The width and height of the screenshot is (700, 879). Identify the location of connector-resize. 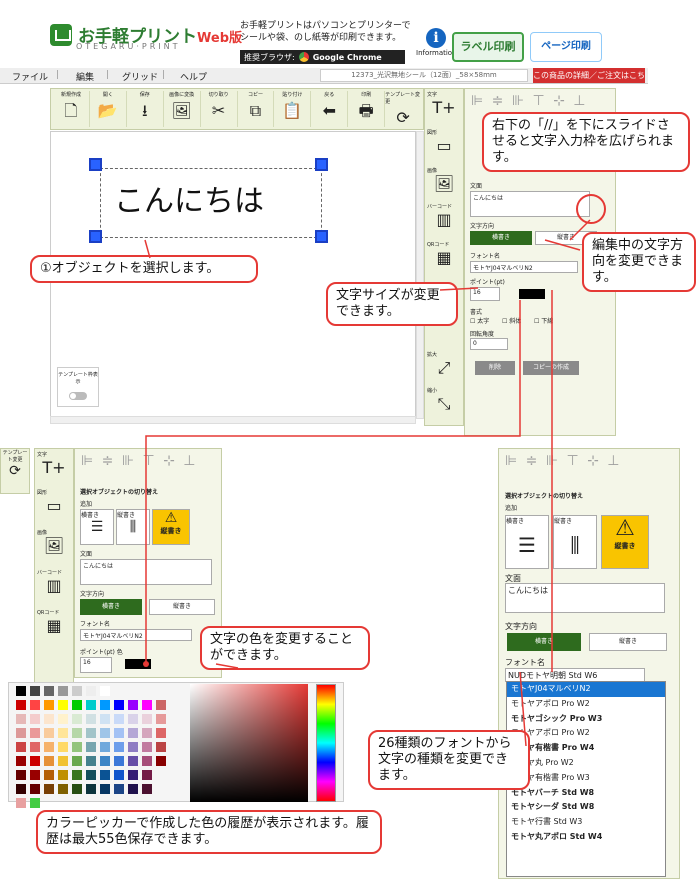
(580, 230).